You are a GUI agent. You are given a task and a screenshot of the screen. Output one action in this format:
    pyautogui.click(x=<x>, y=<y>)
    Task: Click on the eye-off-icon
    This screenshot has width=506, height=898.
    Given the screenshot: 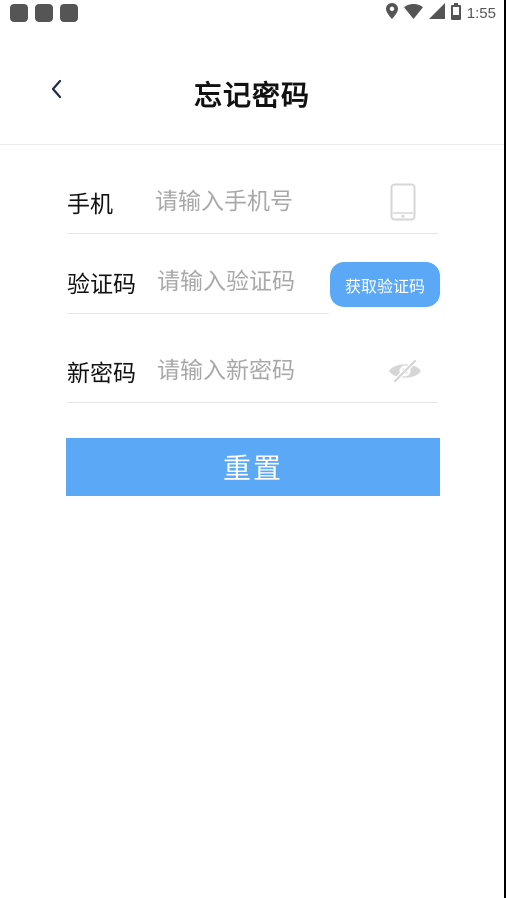 What is the action you would take?
    pyautogui.click(x=405, y=371)
    